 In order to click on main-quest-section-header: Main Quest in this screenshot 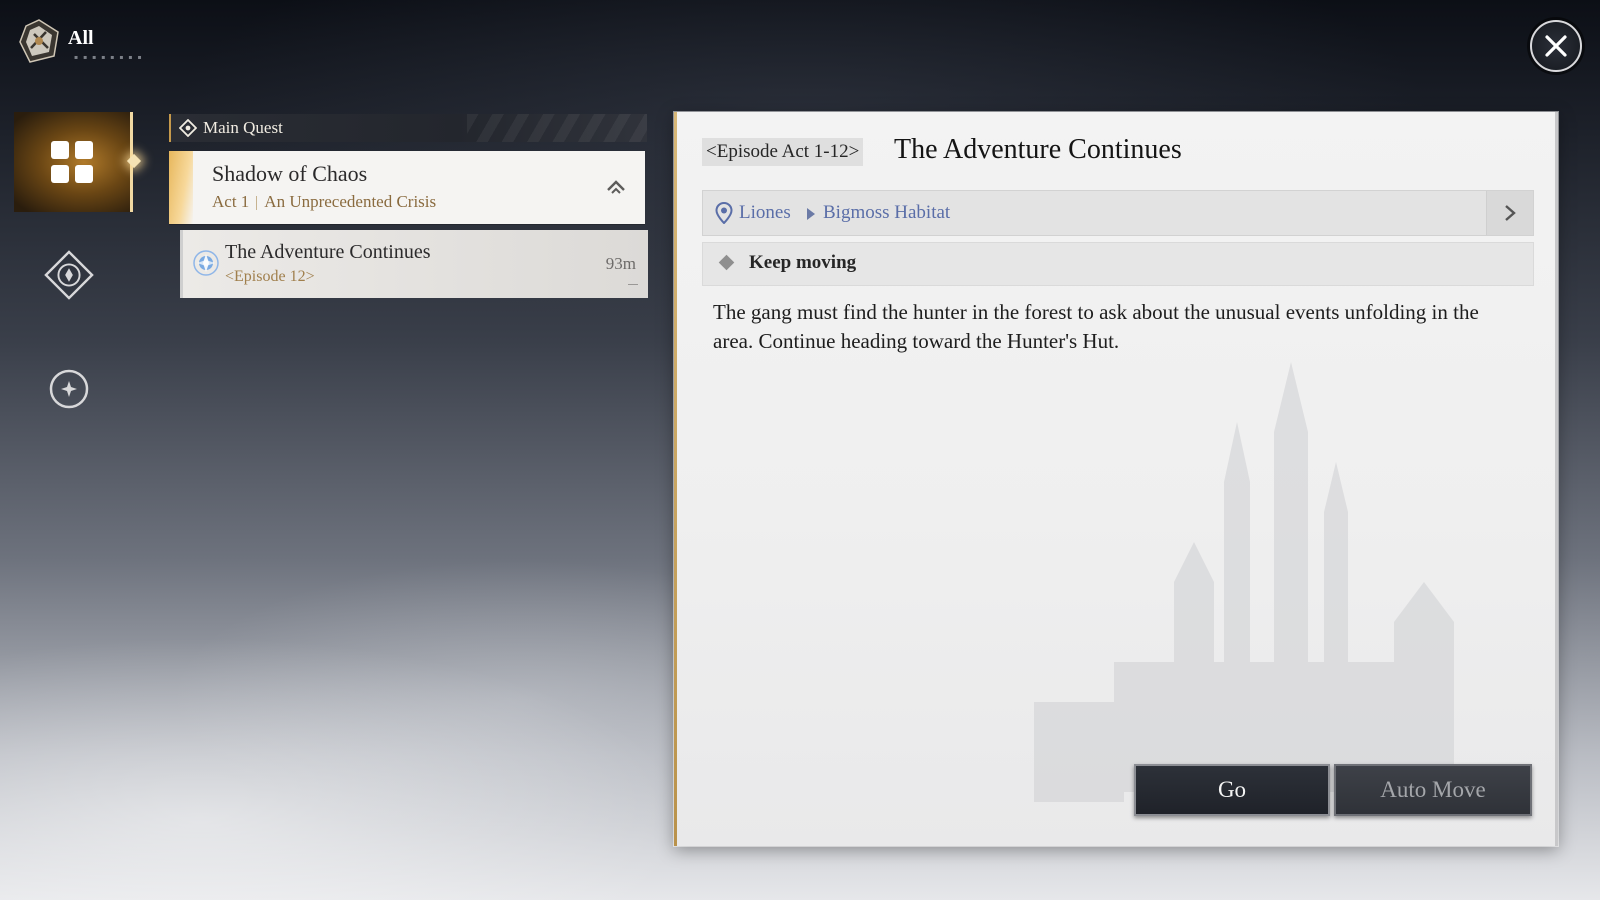, I will do `click(408, 128)`.